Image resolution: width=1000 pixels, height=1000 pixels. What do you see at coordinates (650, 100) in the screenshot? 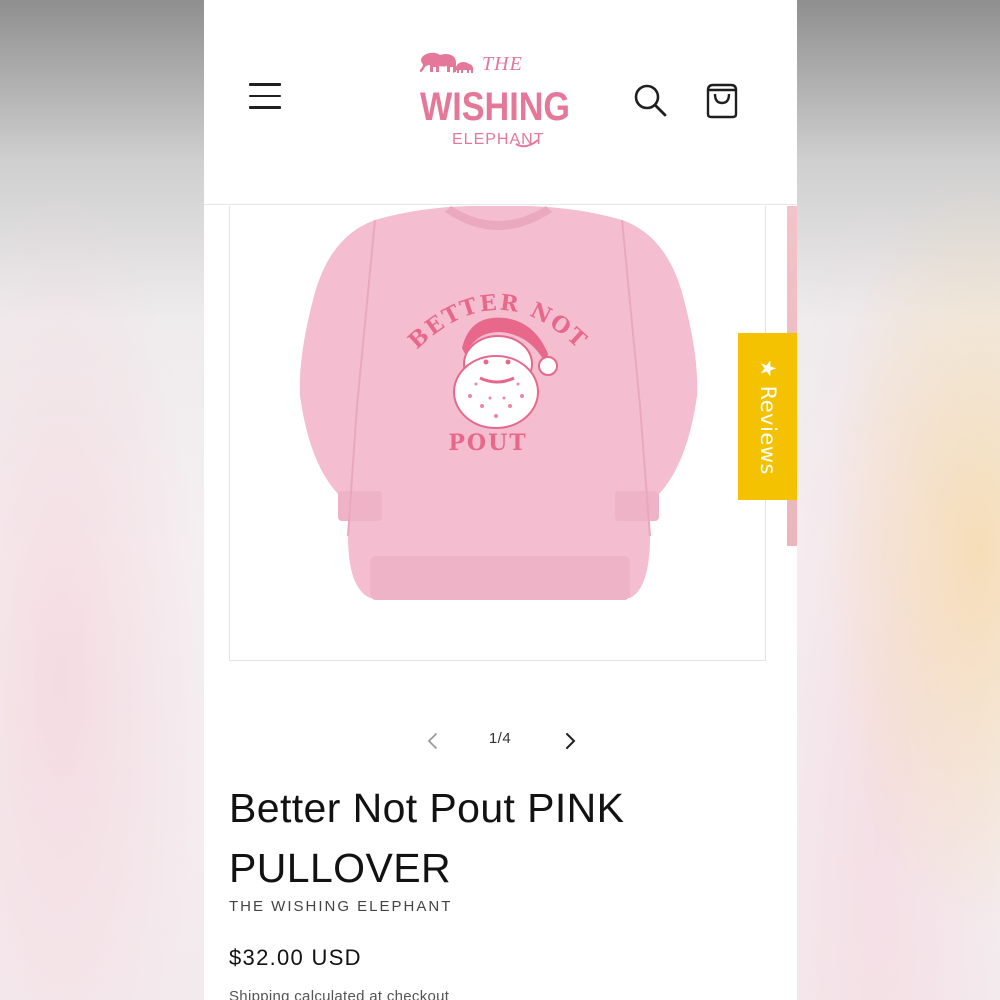
I see `search-icon` at bounding box center [650, 100].